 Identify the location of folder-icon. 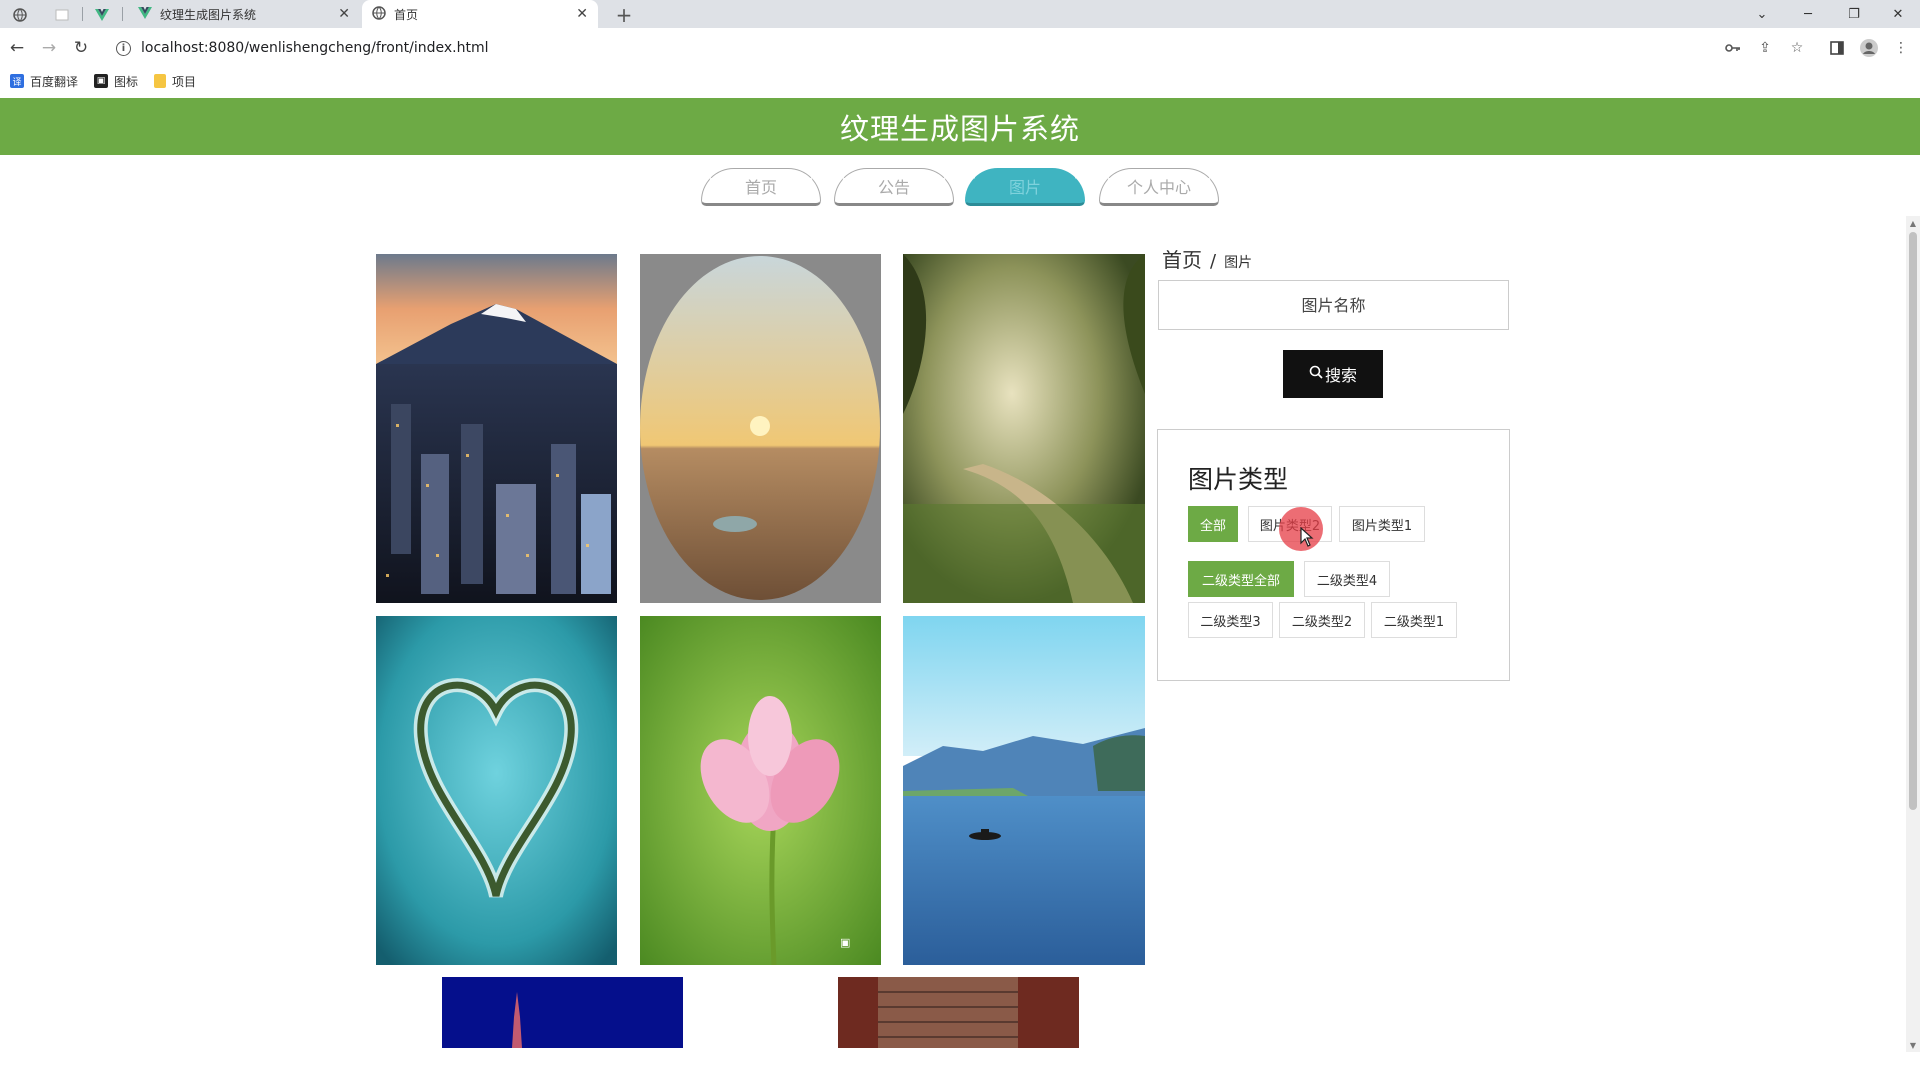
(160, 81).